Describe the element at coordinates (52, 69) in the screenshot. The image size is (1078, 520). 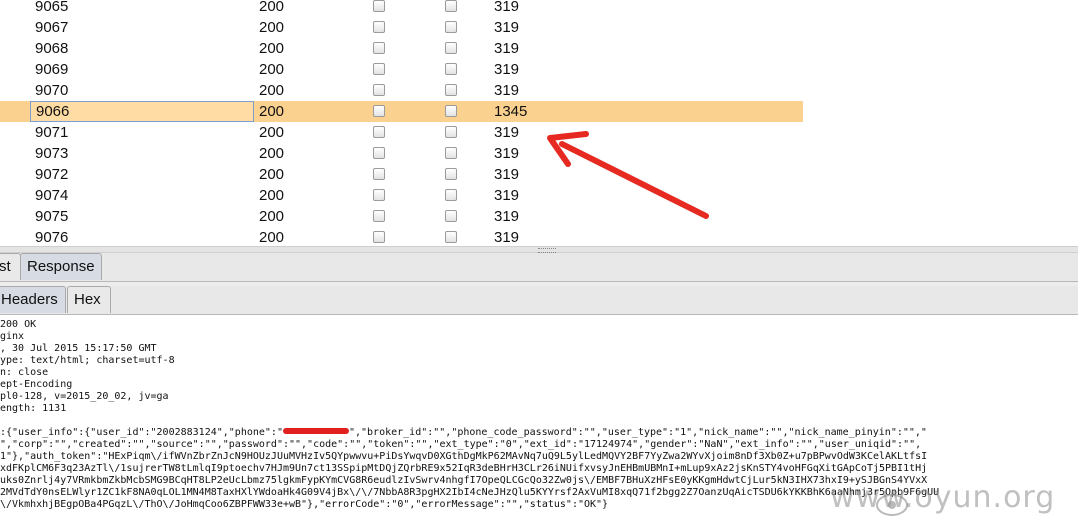
I see `request-number: 9069` at that location.